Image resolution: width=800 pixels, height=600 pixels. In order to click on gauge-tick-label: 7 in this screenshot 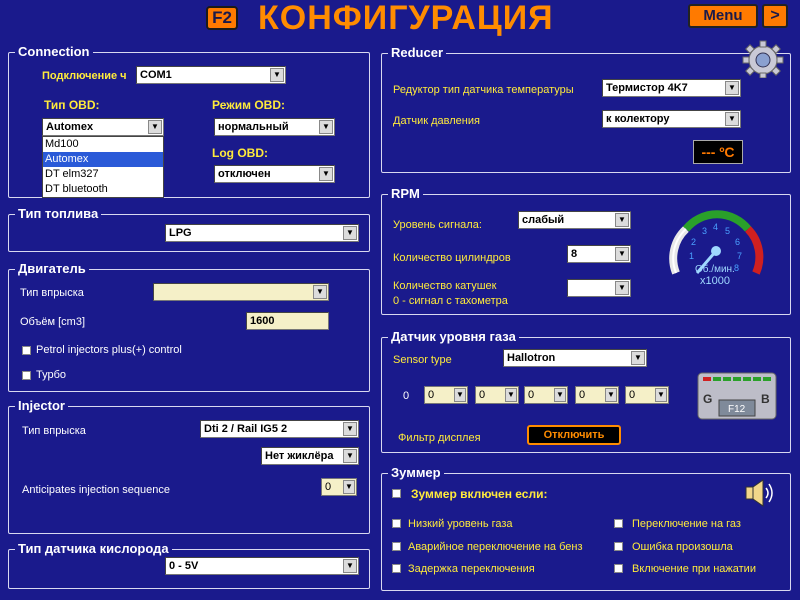, I will do `click(739, 256)`.